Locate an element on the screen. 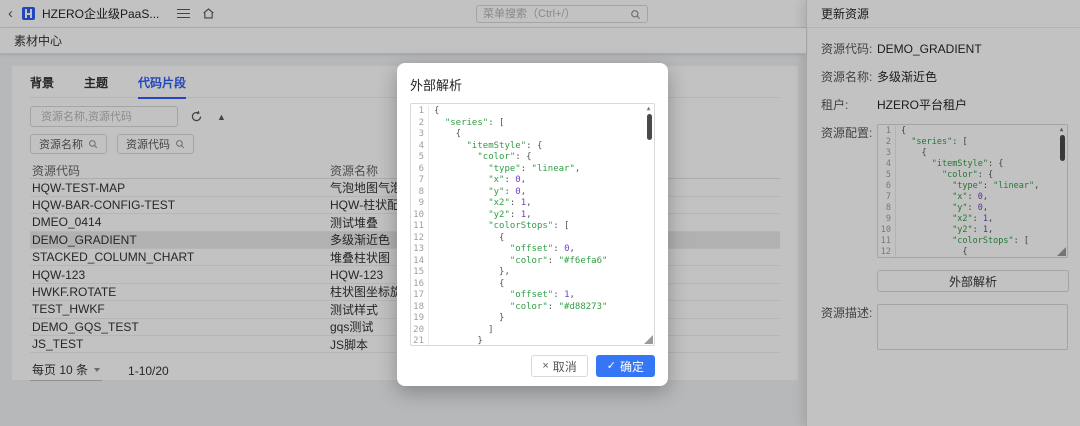 This screenshot has height=426, width=1080. code-line: 3 { is located at coordinates (532, 135).